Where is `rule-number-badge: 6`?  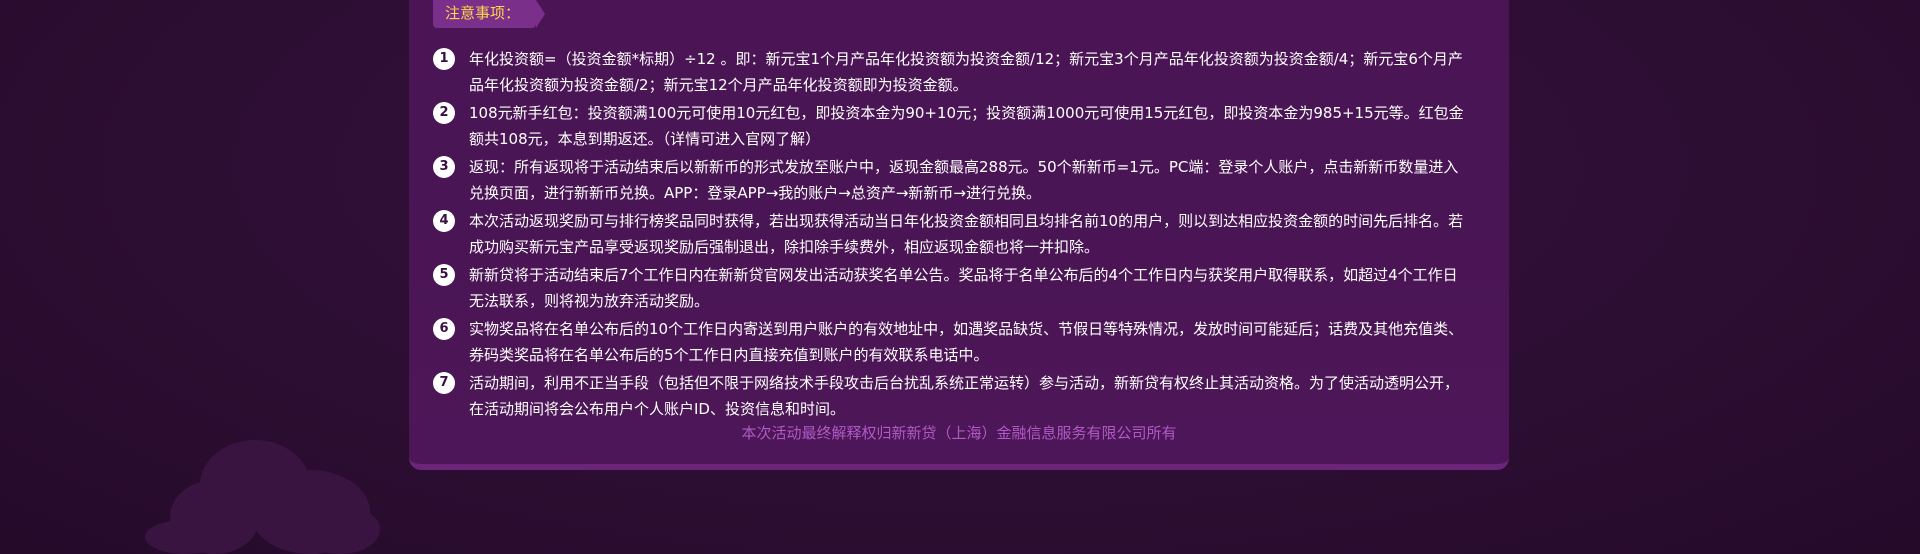 rule-number-badge: 6 is located at coordinates (444, 329).